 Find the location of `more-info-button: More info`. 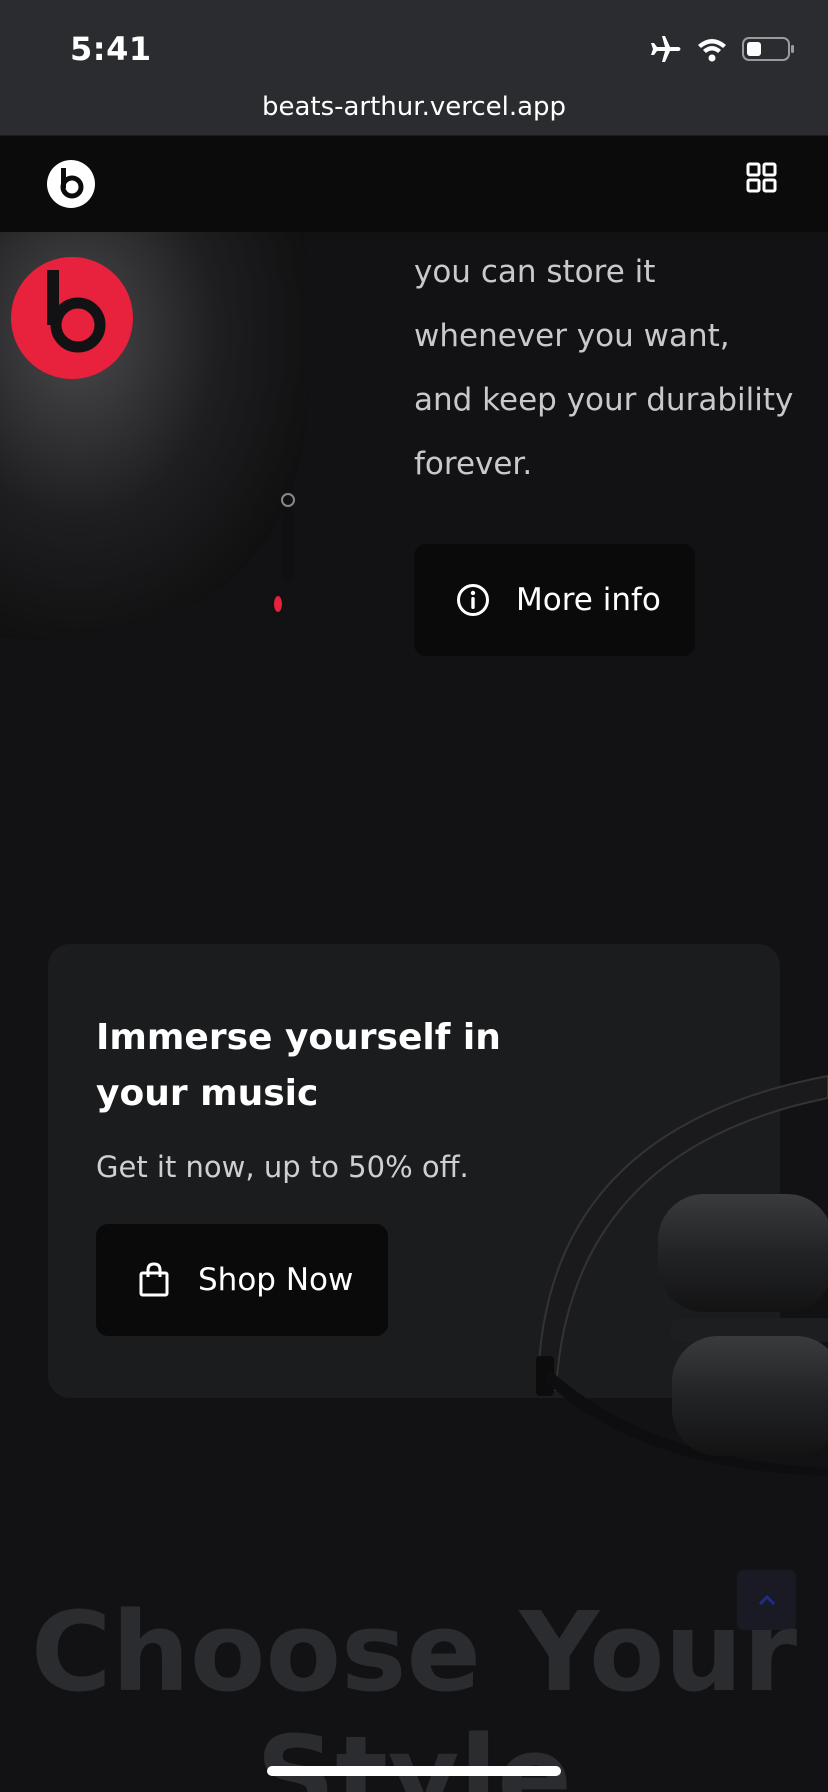

more-info-button: More info is located at coordinates (554, 600).